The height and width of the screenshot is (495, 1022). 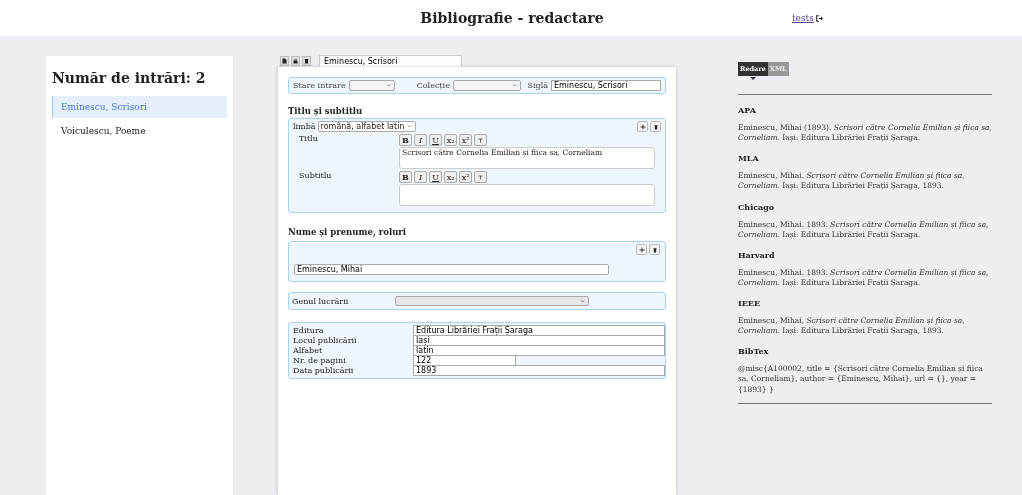 I want to click on entry-item: Eminescu, Scrisori, so click(x=139, y=107).